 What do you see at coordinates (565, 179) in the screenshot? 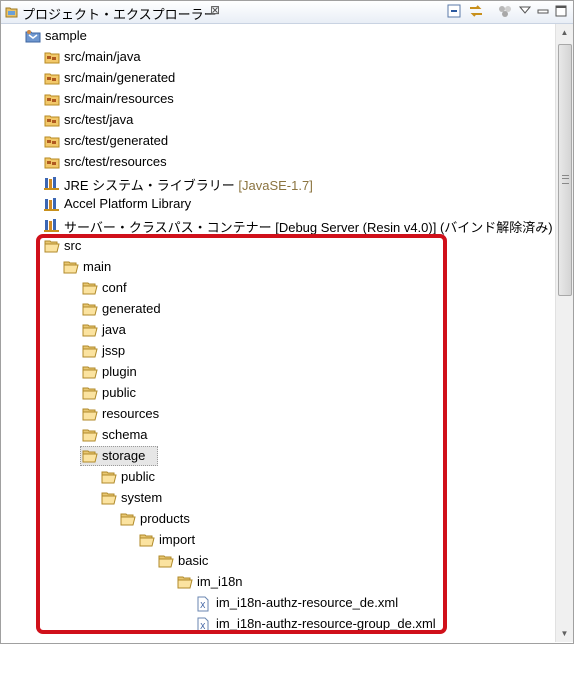
I see `scrollbar-grip-icon` at bounding box center [565, 179].